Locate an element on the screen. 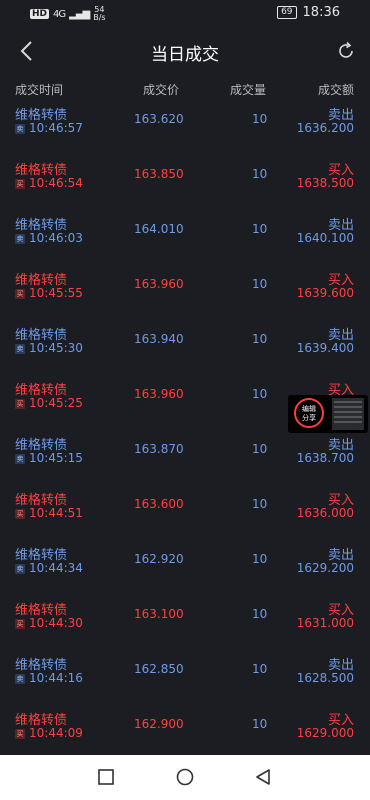  trade-price: 162.850 is located at coordinates (159, 669).